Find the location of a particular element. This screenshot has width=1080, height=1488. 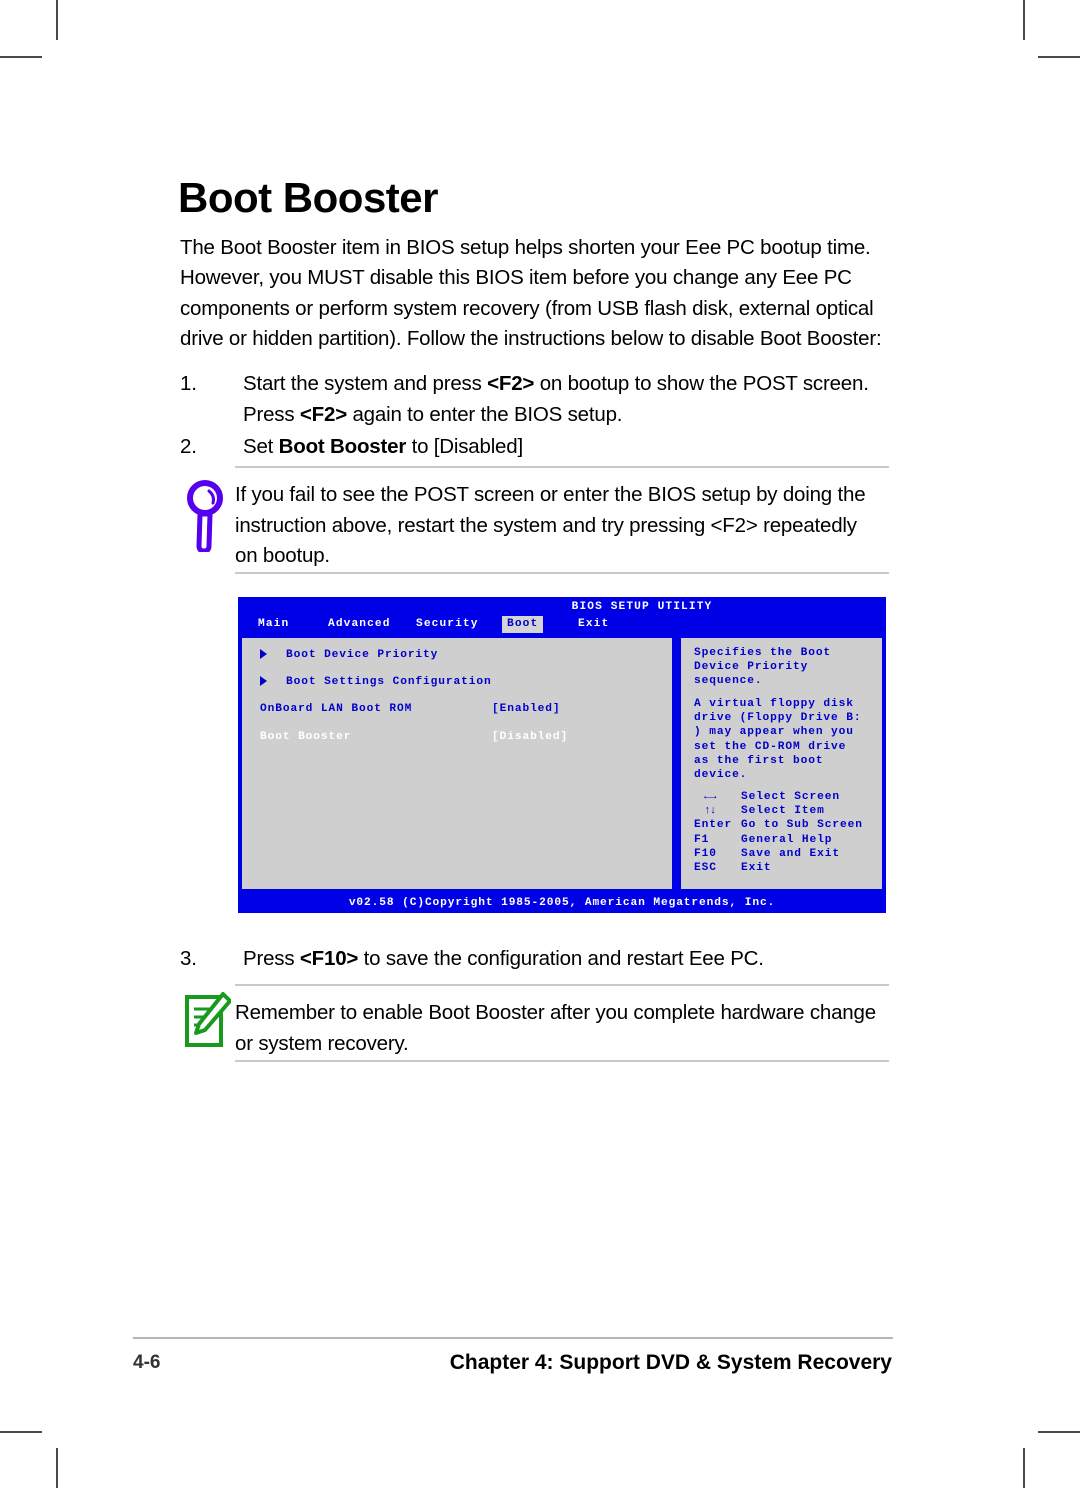

crop-mark-top-right-horizontal is located at coordinates (1059, 57).